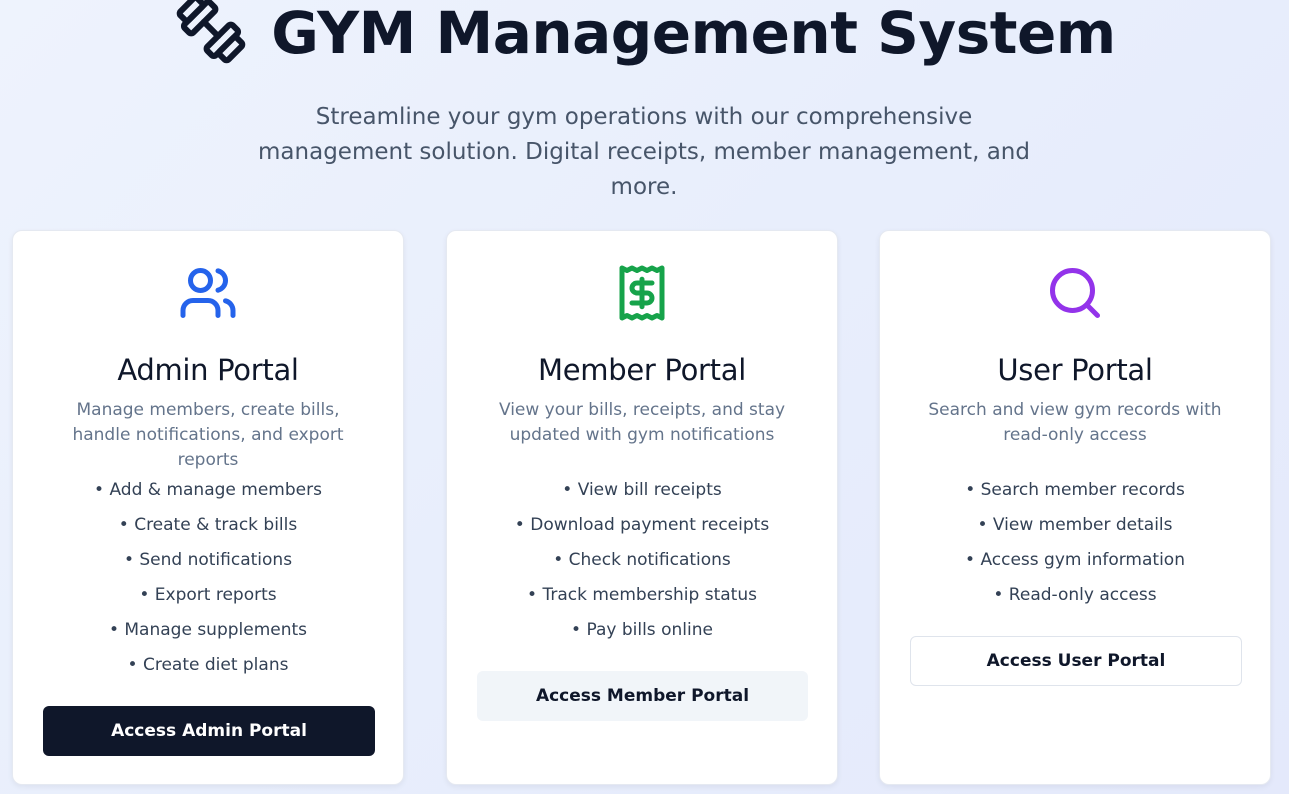  What do you see at coordinates (642, 560) in the screenshot?
I see `feature-item: • Check notifications` at bounding box center [642, 560].